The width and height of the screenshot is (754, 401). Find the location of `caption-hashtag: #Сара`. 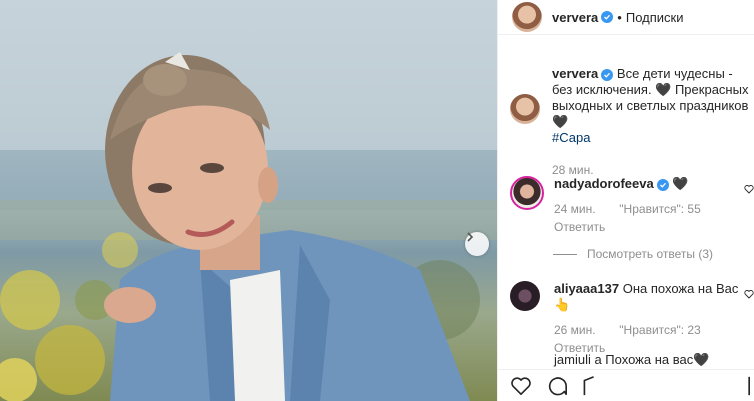

caption-hashtag: #Сара is located at coordinates (571, 137).